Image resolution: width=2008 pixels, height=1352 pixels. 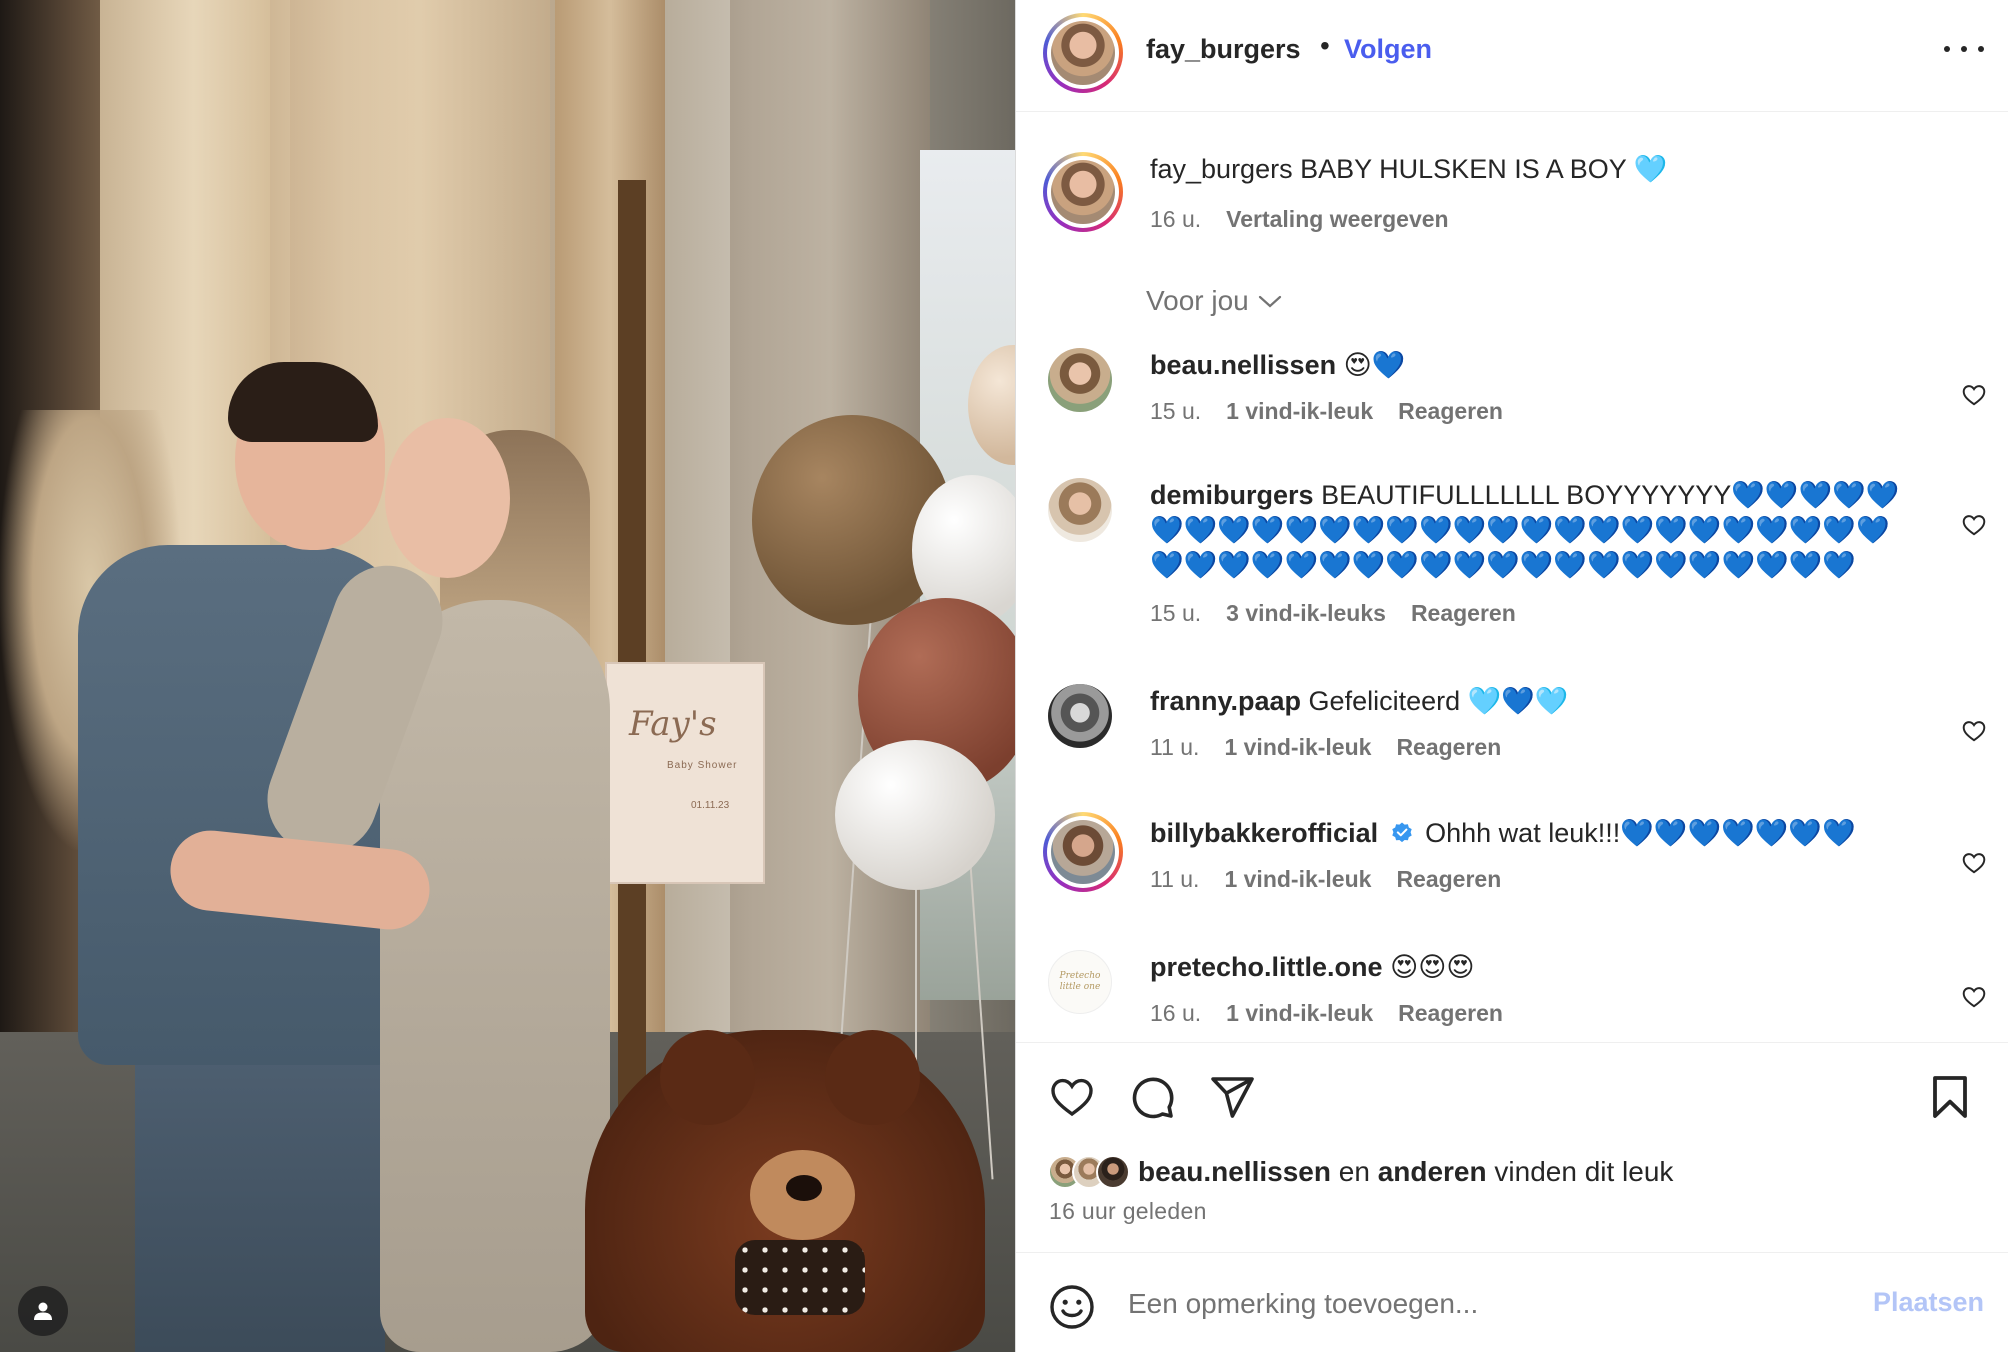 I want to click on caption-username: fay_burgers, so click(x=1221, y=169).